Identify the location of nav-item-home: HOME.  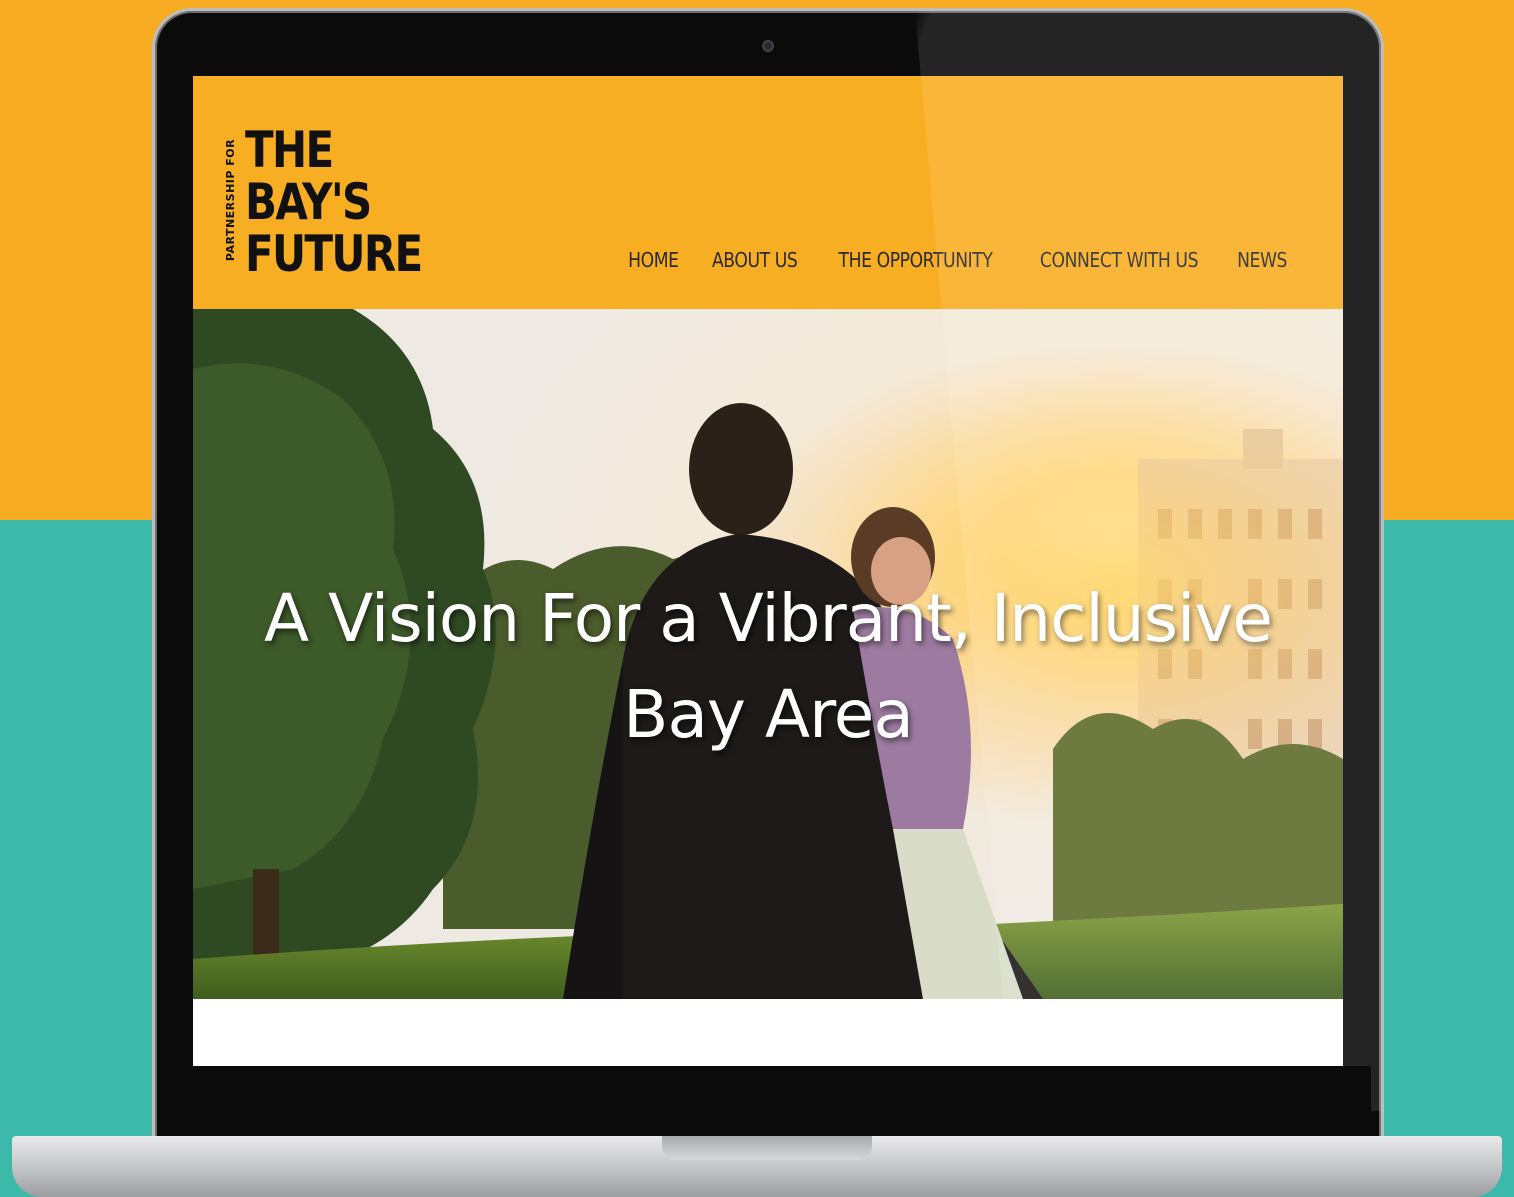
(653, 260).